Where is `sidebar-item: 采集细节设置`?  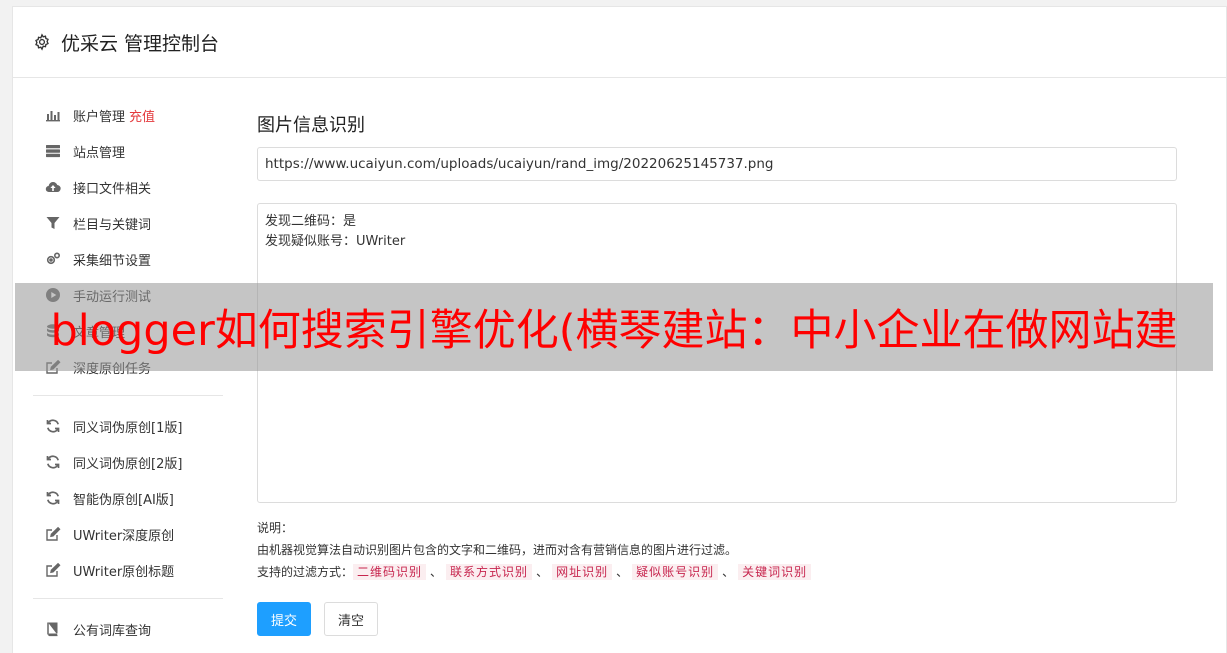 sidebar-item: 采集细节设置 is located at coordinates (128, 259).